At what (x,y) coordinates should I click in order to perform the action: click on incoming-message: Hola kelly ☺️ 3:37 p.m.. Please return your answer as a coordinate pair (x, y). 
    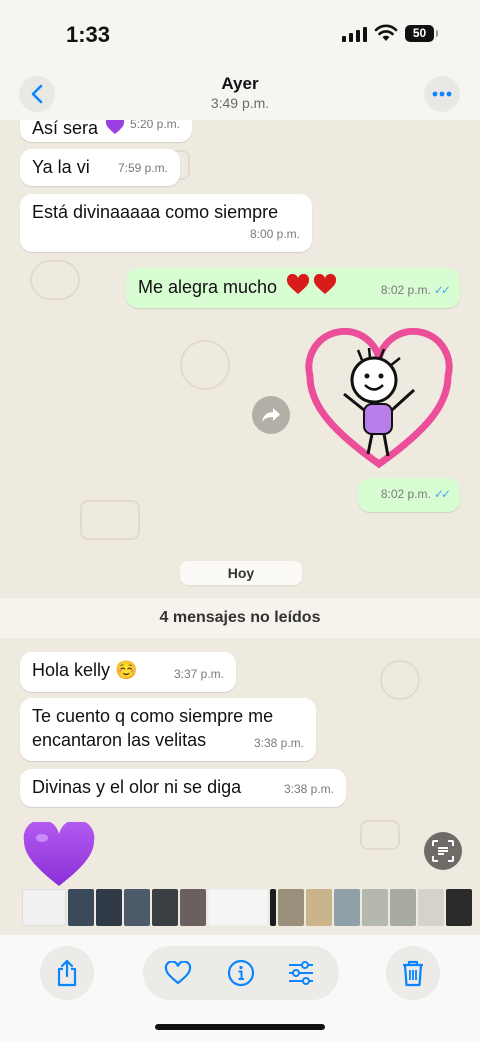
    Looking at the image, I should click on (128, 672).